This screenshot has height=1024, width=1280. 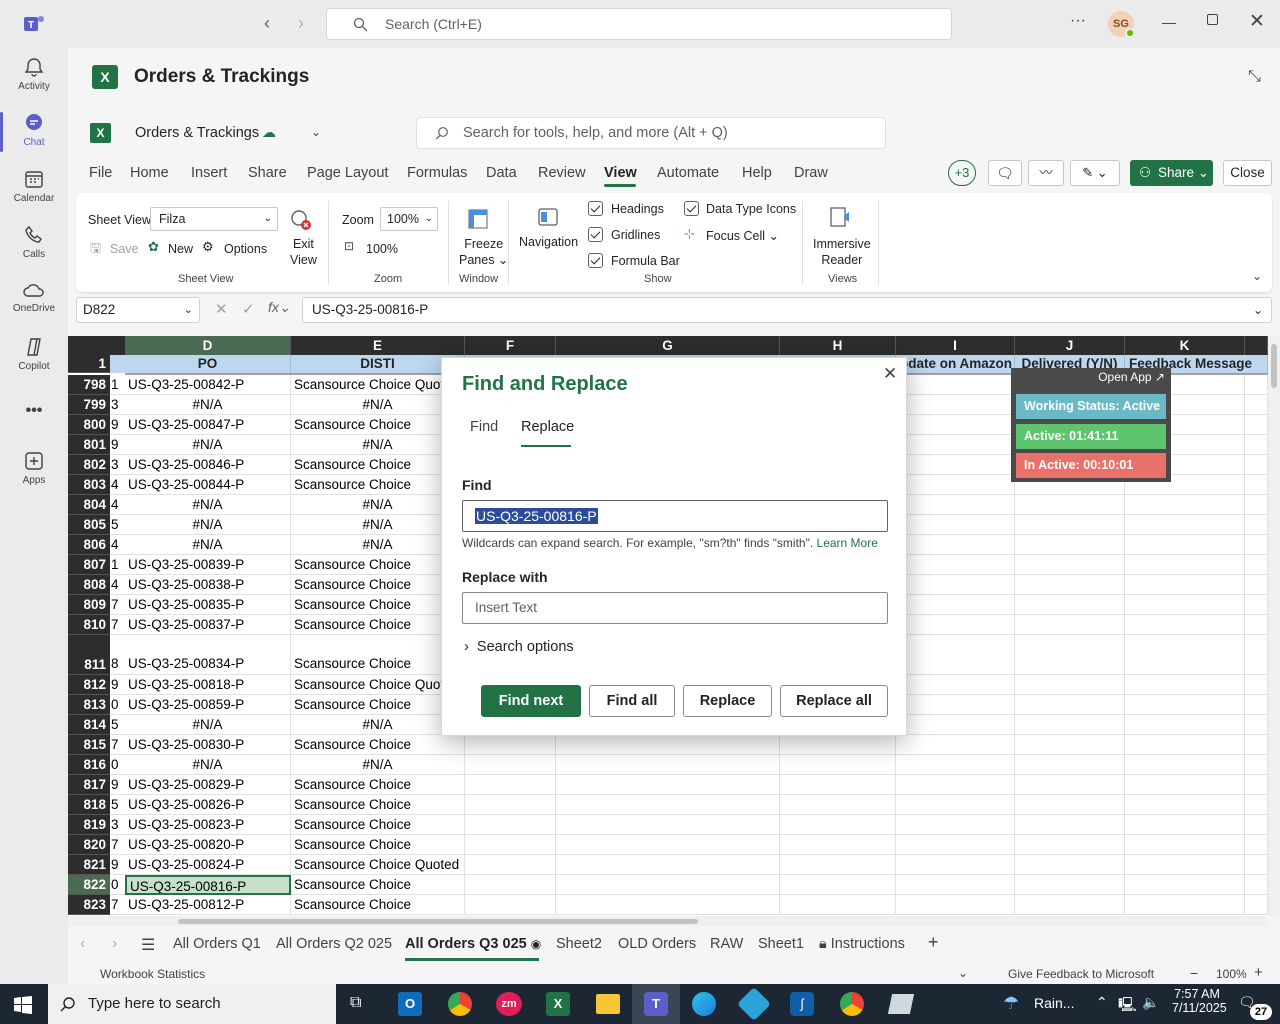 I want to click on rail-apps: Apps, so click(x=34, y=468).